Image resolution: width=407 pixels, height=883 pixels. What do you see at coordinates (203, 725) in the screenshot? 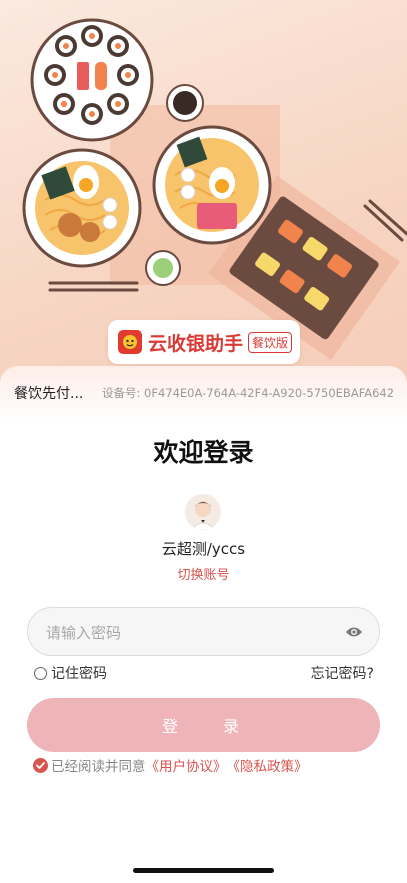
I see `login-button: 登 录` at bounding box center [203, 725].